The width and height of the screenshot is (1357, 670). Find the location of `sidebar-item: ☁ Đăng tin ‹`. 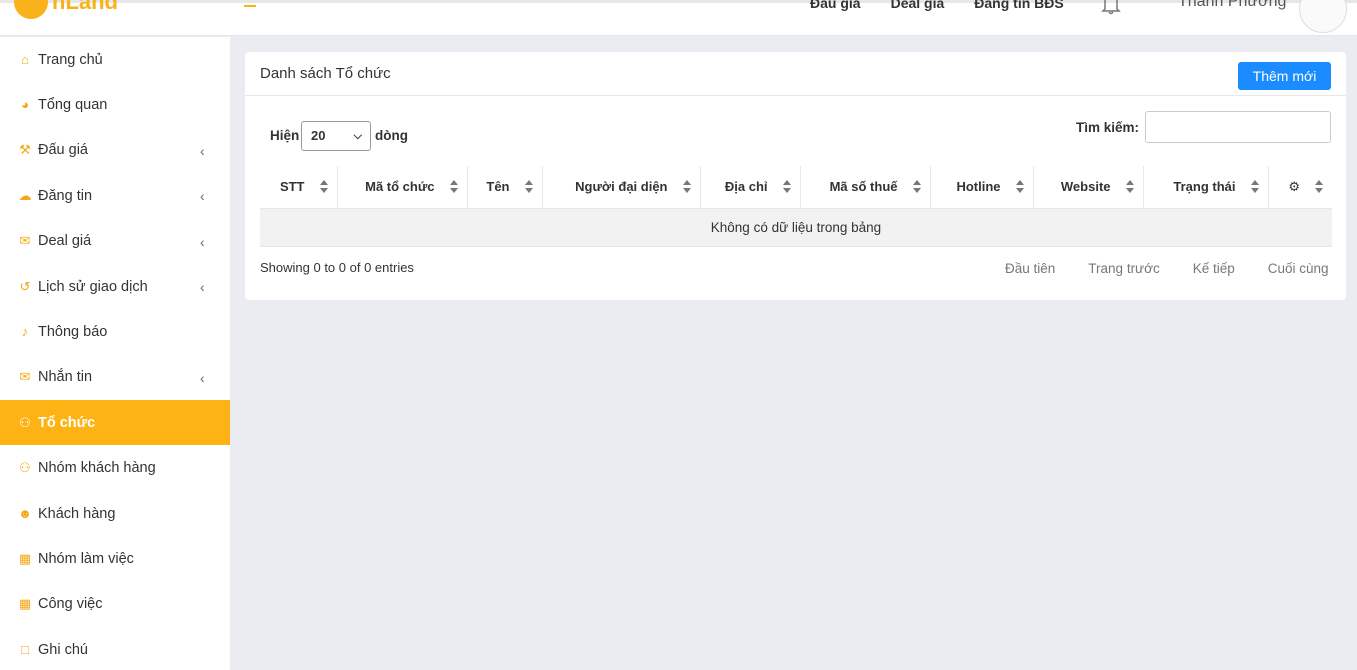

sidebar-item: ☁ Đăng tin ‹ is located at coordinates (115, 195).